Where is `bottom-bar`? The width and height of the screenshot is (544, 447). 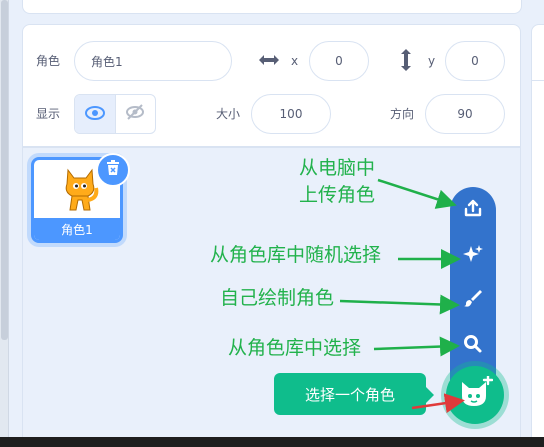 bottom-bar is located at coordinates (272, 442).